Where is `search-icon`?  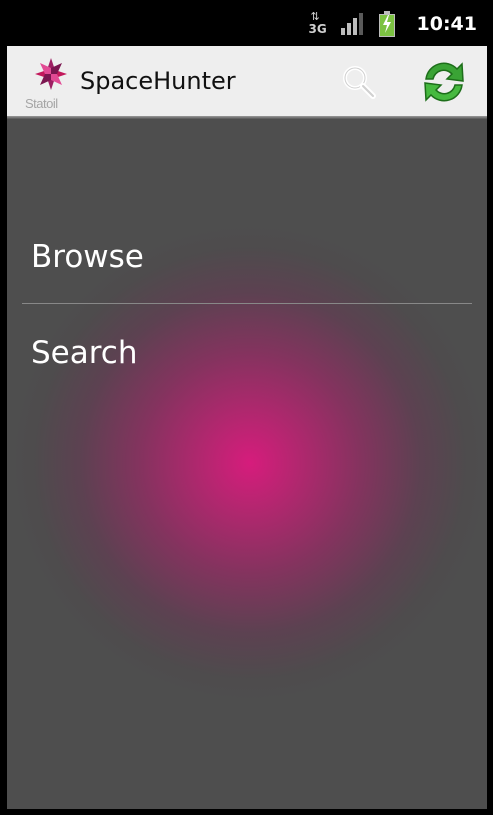
search-icon is located at coordinates (359, 82).